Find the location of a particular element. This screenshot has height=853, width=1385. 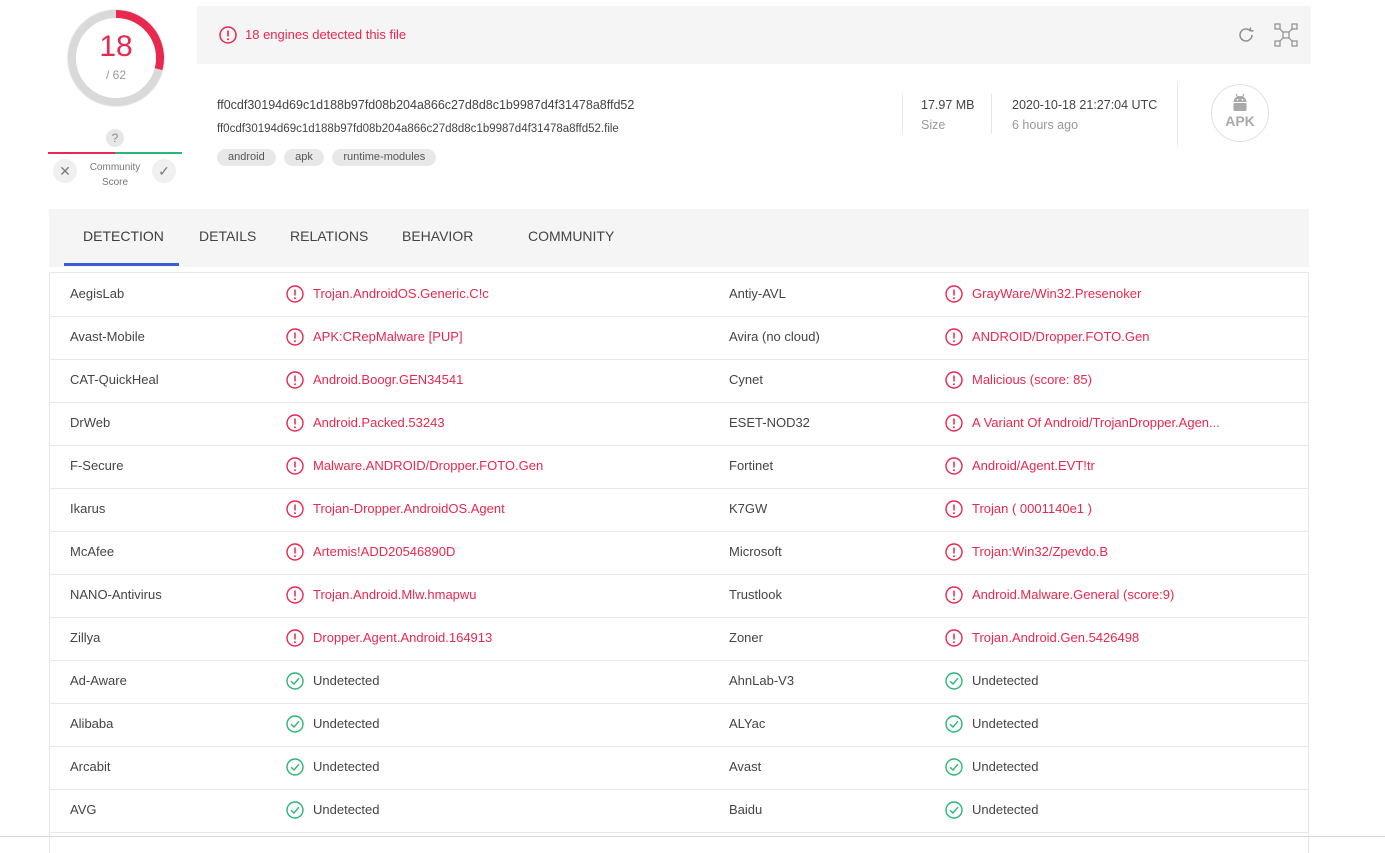

detection-score-widget: 18 / 62 ? ✕ Community Score ✓ is located at coordinates (115, 98).